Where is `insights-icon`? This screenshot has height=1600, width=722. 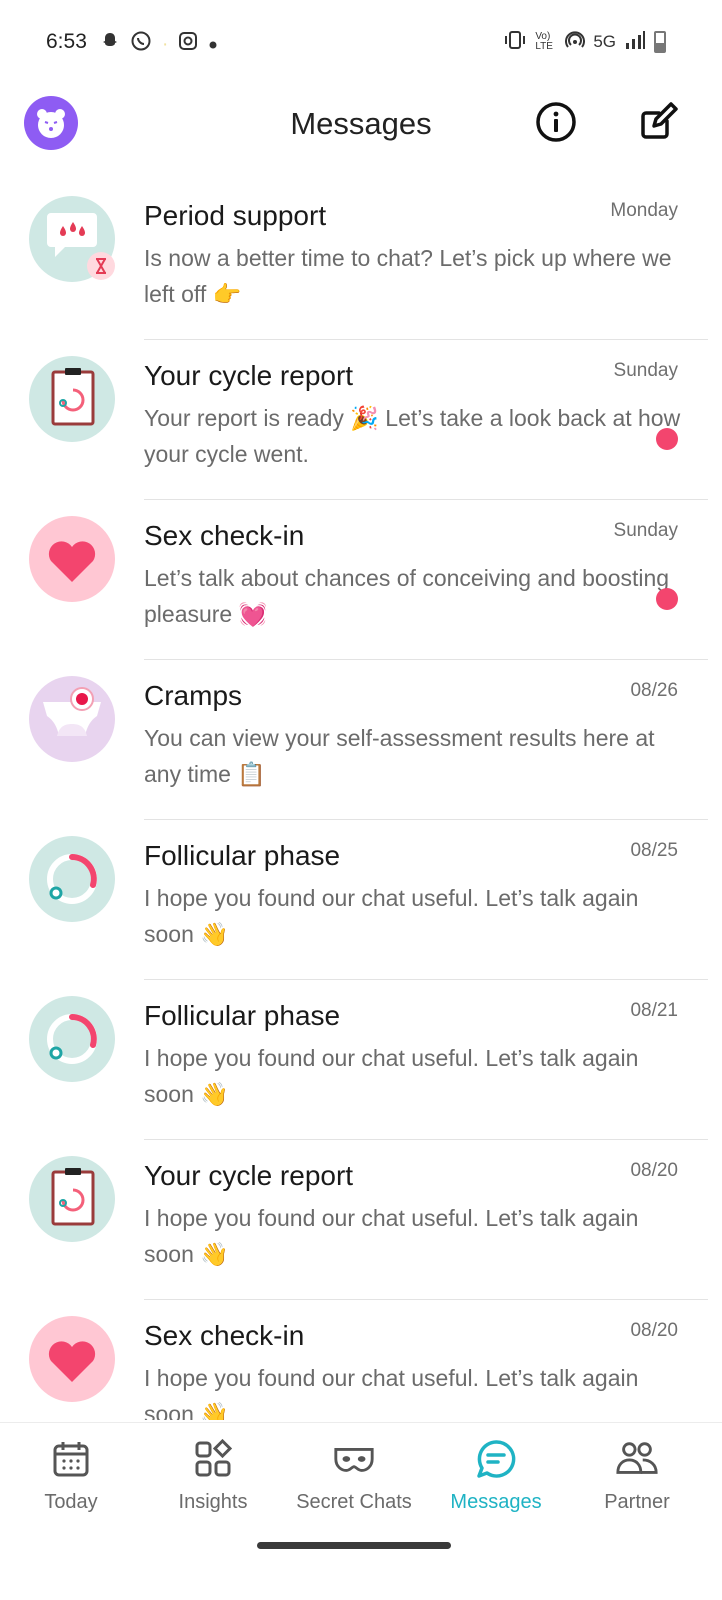 insights-icon is located at coordinates (214, 1458).